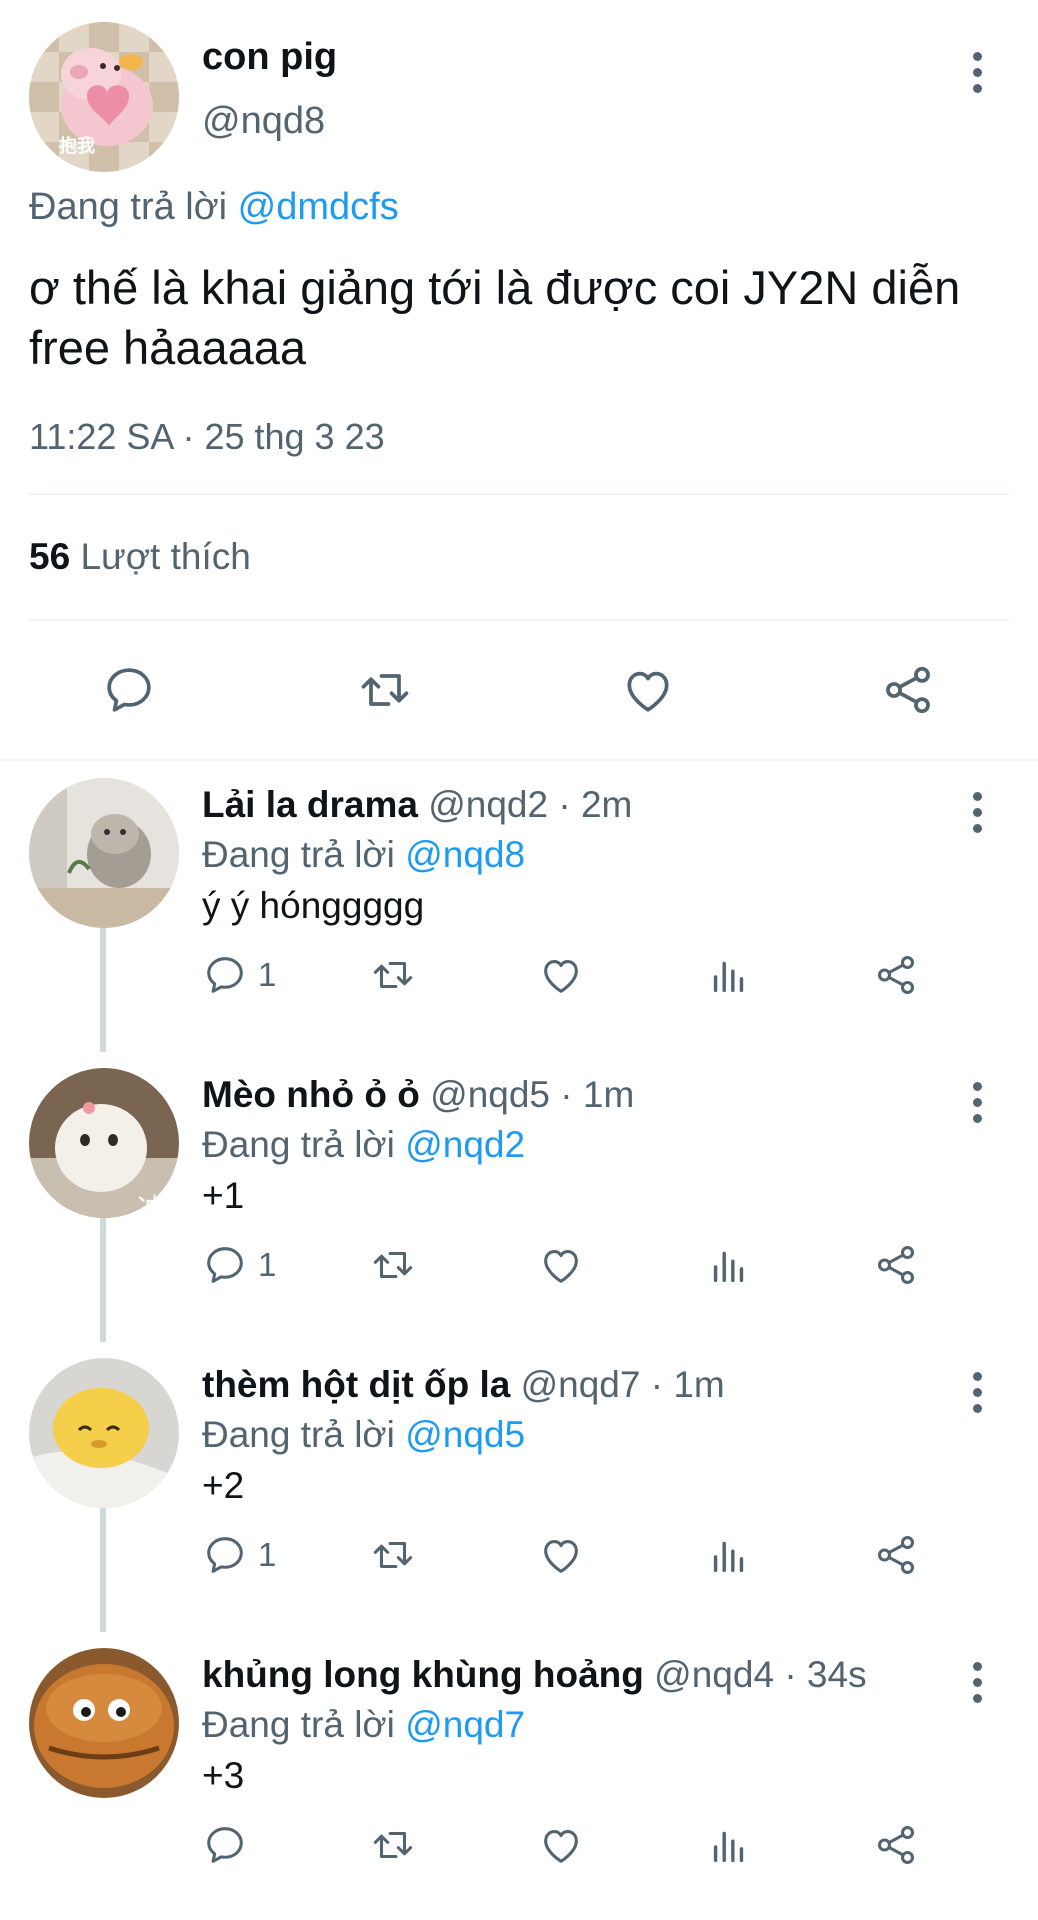 This screenshot has height=1920, width=1038. I want to click on user-handle: @nqd7, so click(581, 1384).